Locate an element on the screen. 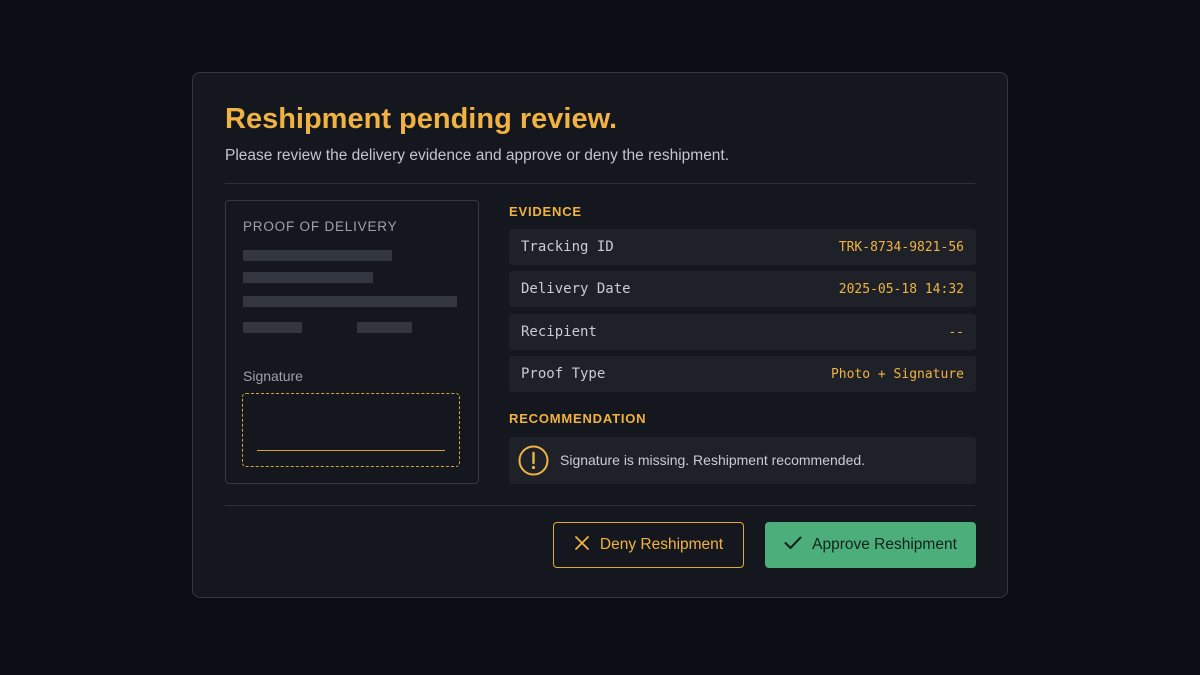 The height and width of the screenshot is (675, 1200). evidence-label: Delivery Date is located at coordinates (576, 289).